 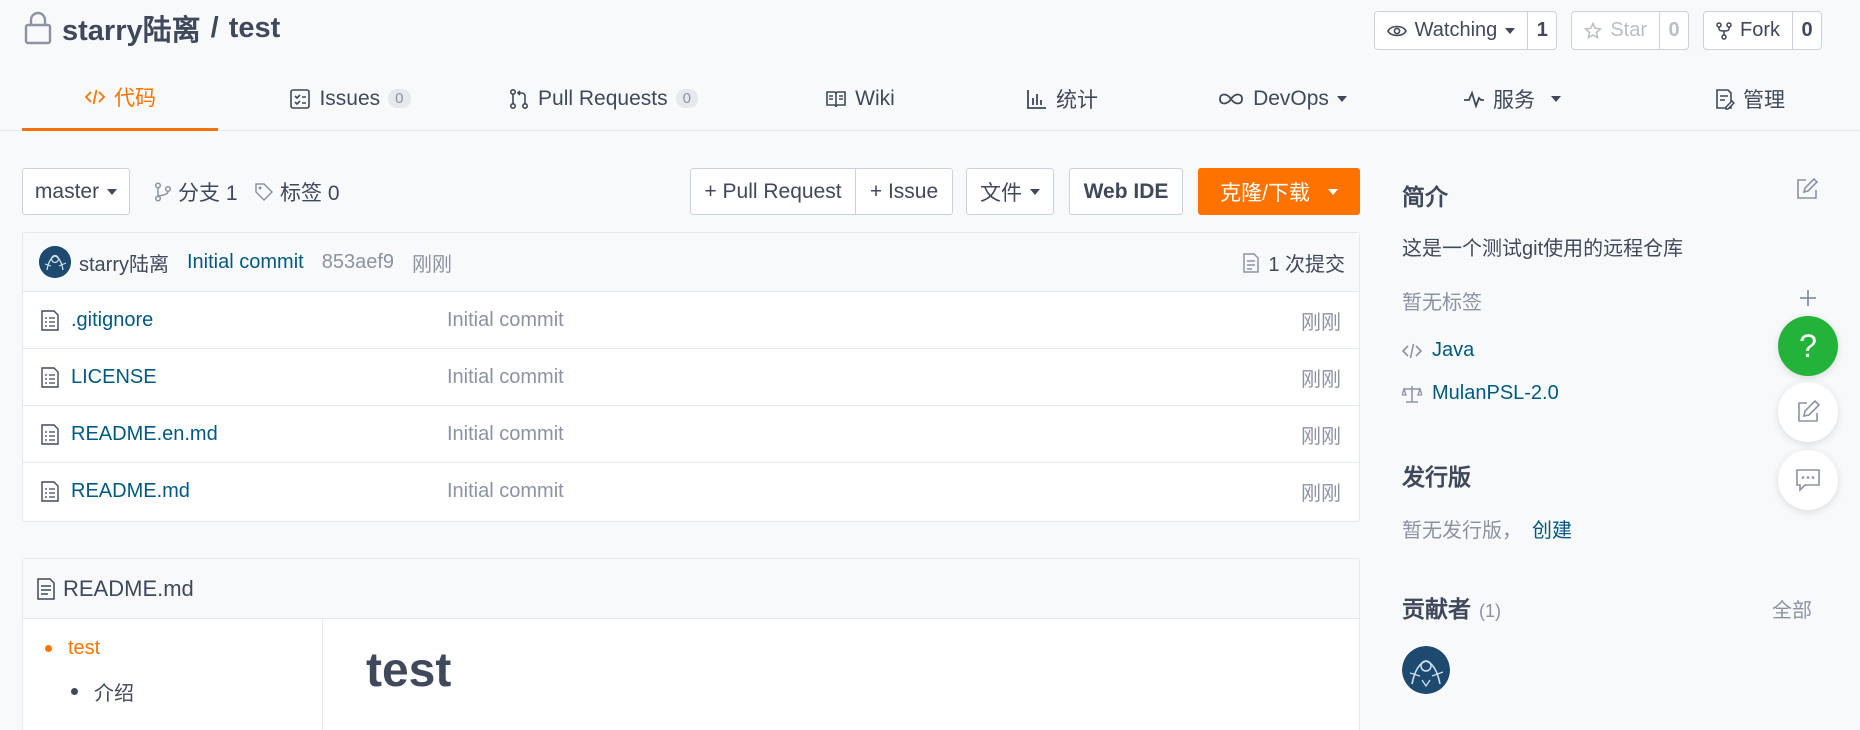 What do you see at coordinates (1808, 412) in the screenshot?
I see `feedback-button` at bounding box center [1808, 412].